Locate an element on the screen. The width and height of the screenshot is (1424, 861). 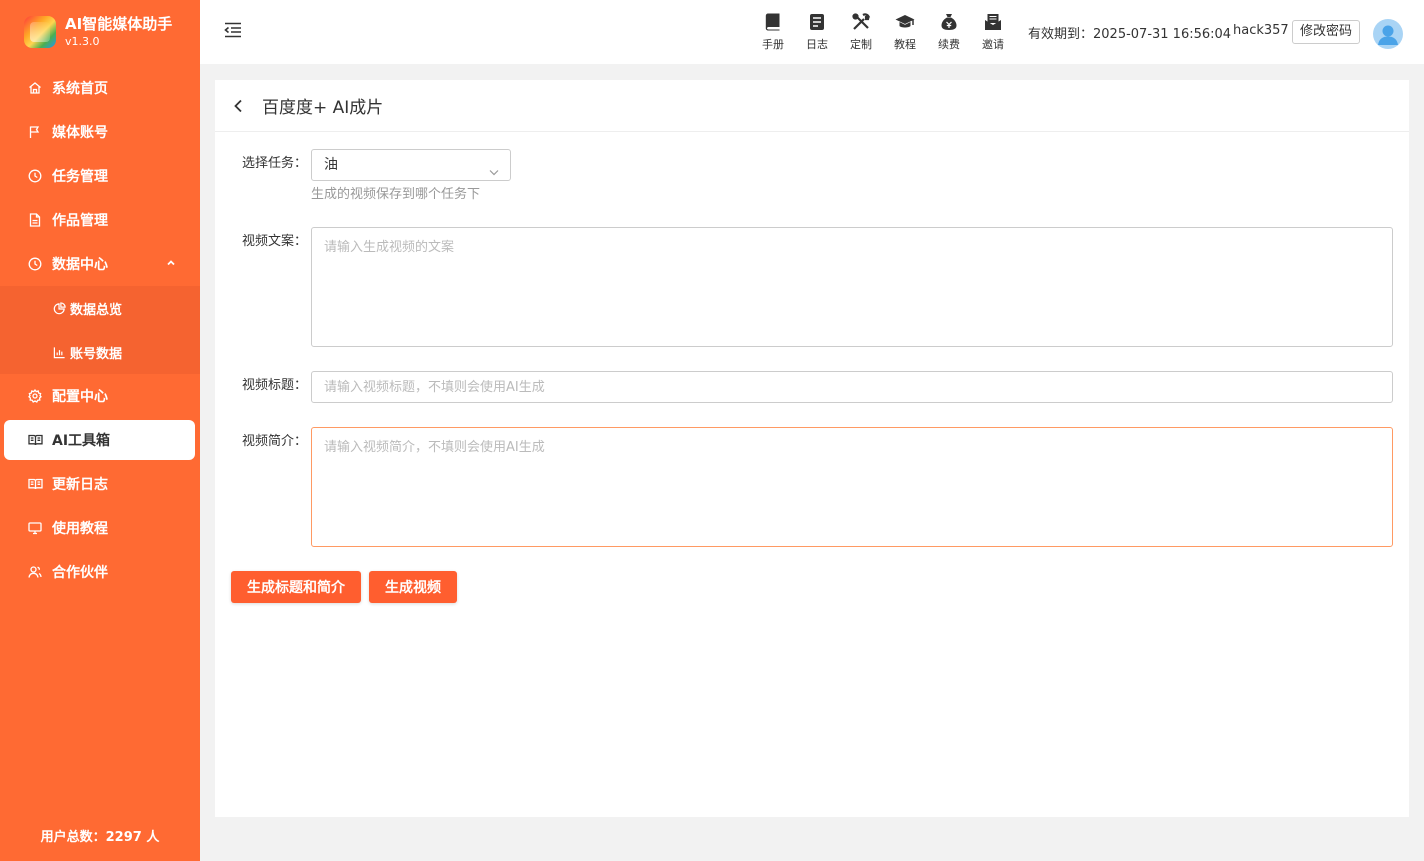
video-title-label: 视频标题： is located at coordinates (275, 385).